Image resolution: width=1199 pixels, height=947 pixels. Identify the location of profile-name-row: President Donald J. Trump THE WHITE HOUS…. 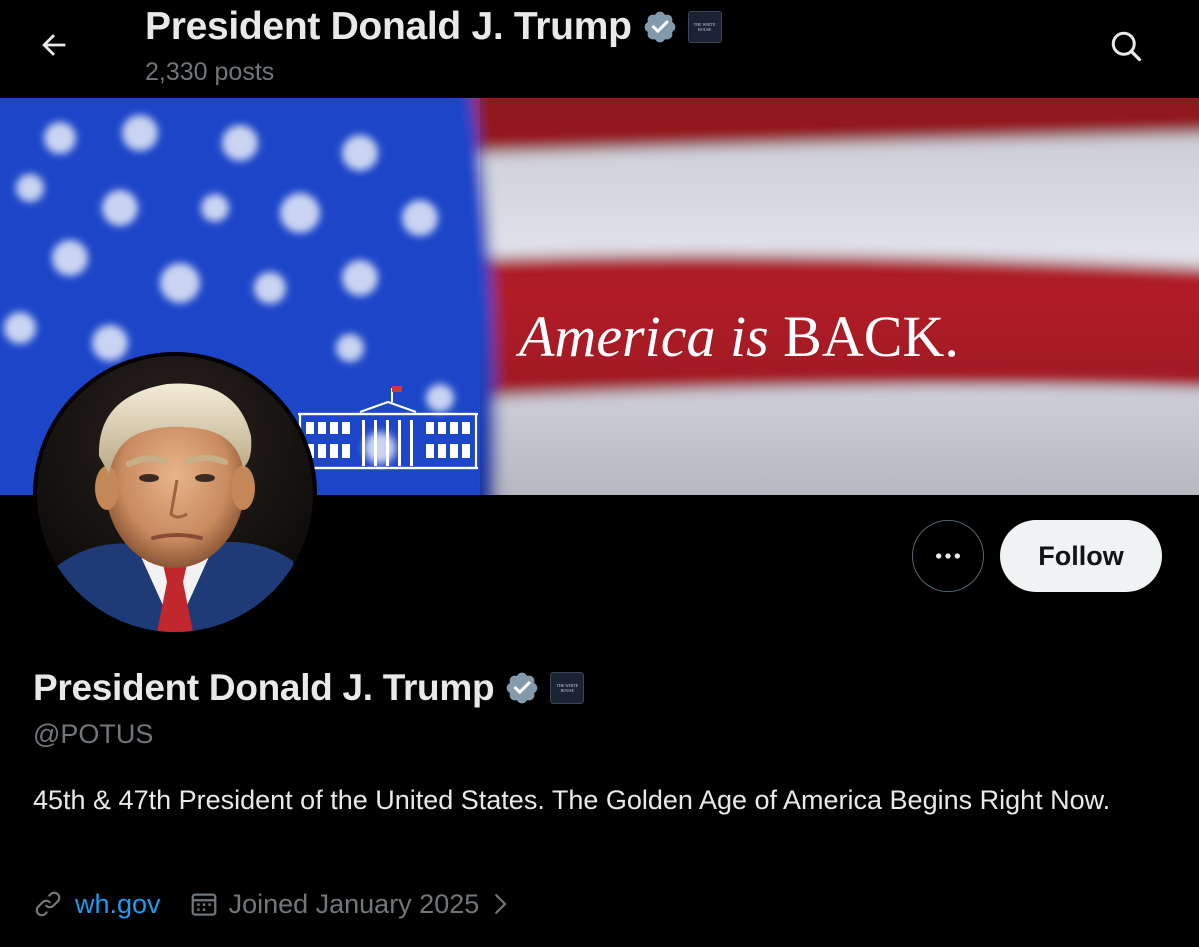
(309, 688).